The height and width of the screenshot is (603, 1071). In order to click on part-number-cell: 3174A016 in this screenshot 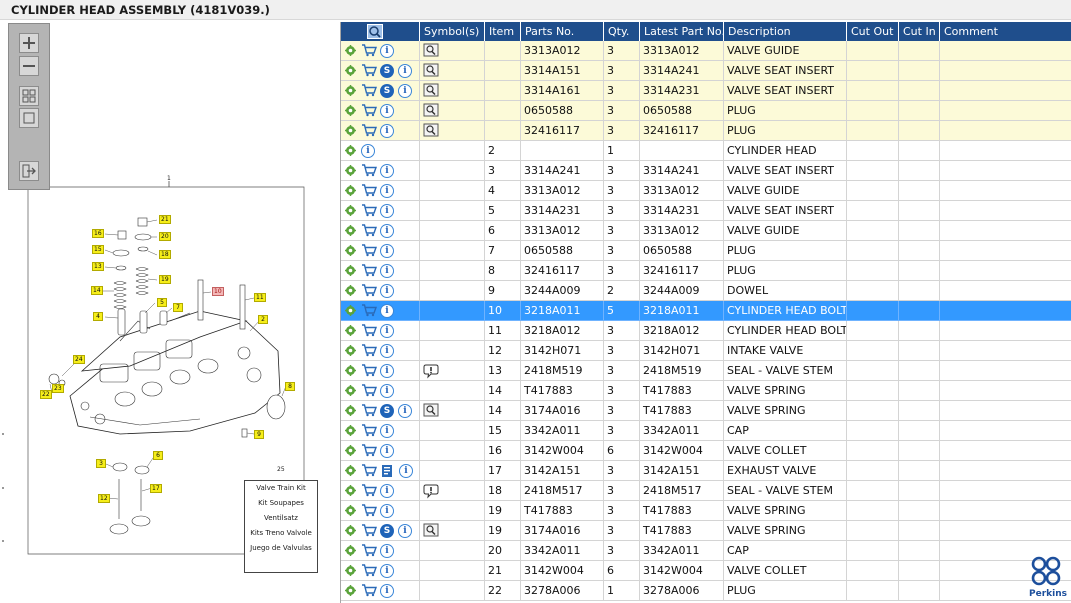, I will do `click(562, 411)`.